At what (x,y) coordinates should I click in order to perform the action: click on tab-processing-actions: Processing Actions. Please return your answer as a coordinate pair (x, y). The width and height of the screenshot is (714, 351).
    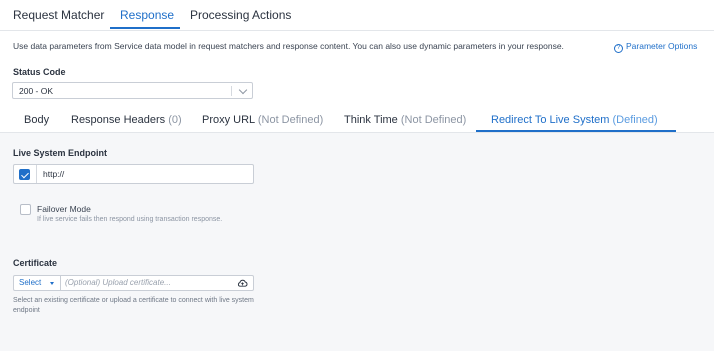
    Looking at the image, I should click on (240, 15).